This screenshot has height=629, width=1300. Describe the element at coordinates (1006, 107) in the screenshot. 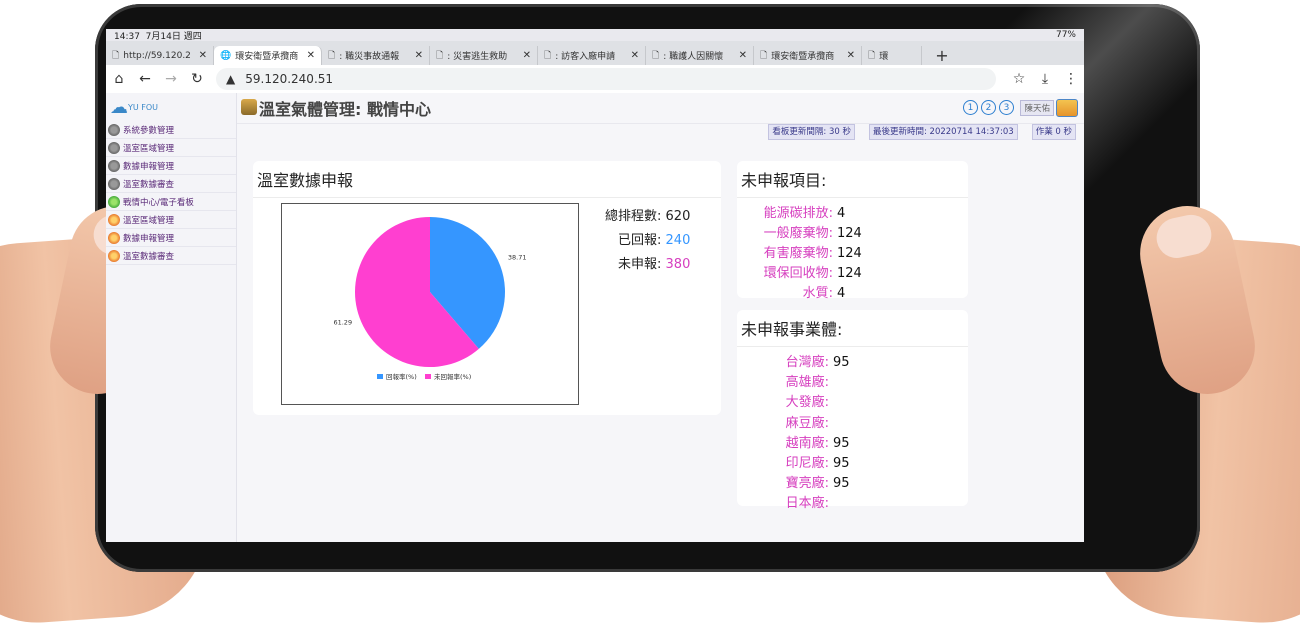

I see `page-3-button: 3` at that location.